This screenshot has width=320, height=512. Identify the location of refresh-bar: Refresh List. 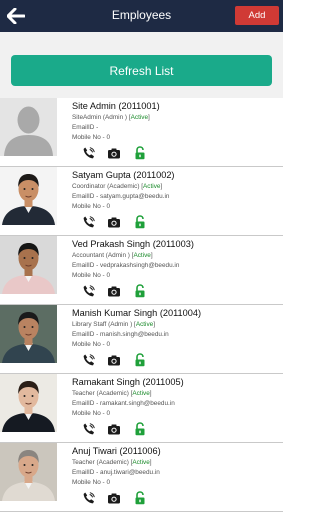
(141, 65).